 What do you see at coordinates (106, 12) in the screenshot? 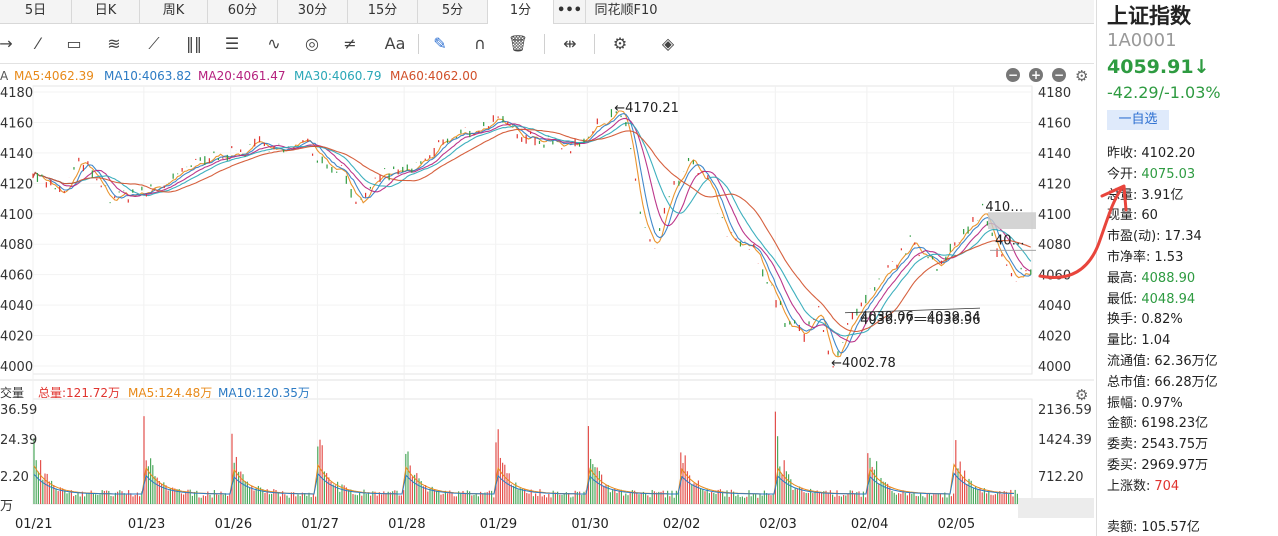
I see `tab-1: 日K` at bounding box center [106, 12].